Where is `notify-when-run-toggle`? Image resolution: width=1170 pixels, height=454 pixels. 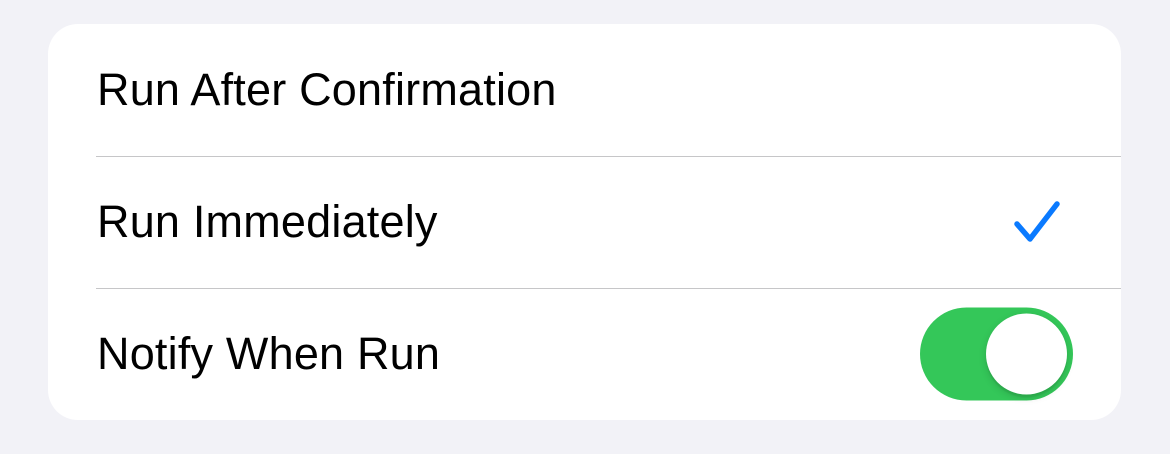
notify-when-run-toggle is located at coordinates (996, 354).